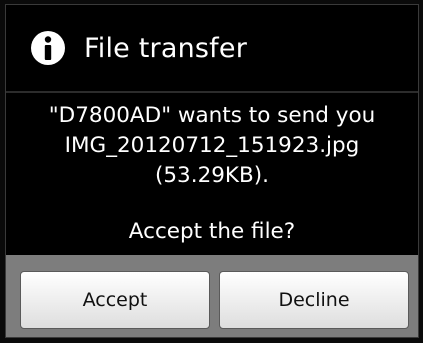 The height and width of the screenshot is (343, 423). Describe the element at coordinates (165, 48) in the screenshot. I see `dialog-title: File transfer` at that location.